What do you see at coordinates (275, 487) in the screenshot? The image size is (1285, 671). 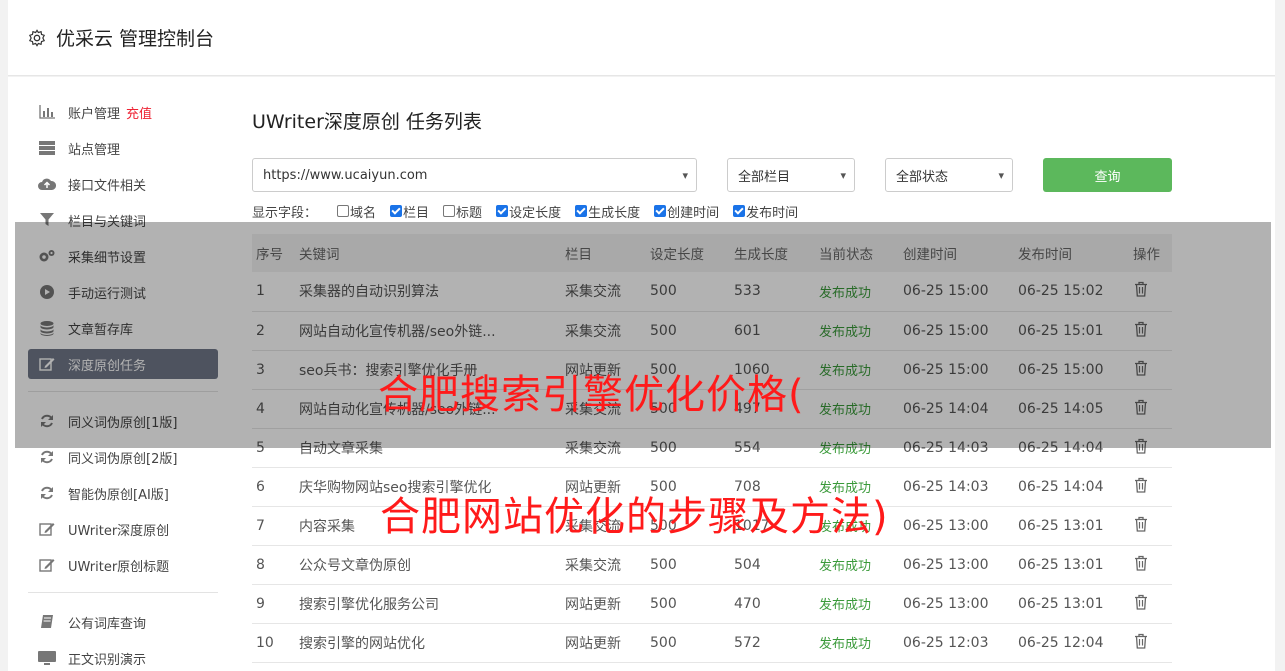 I see `cell-index: 6` at bounding box center [275, 487].